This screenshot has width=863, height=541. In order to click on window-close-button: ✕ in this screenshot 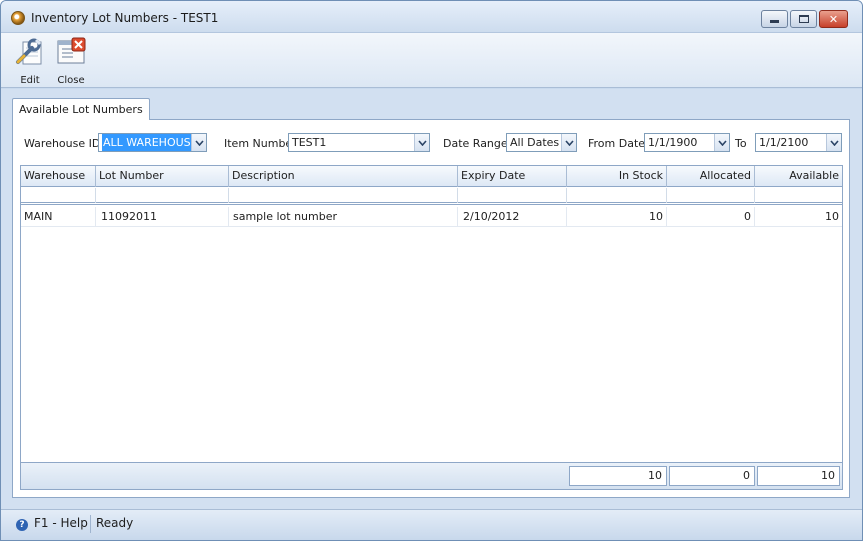, I will do `click(833, 19)`.